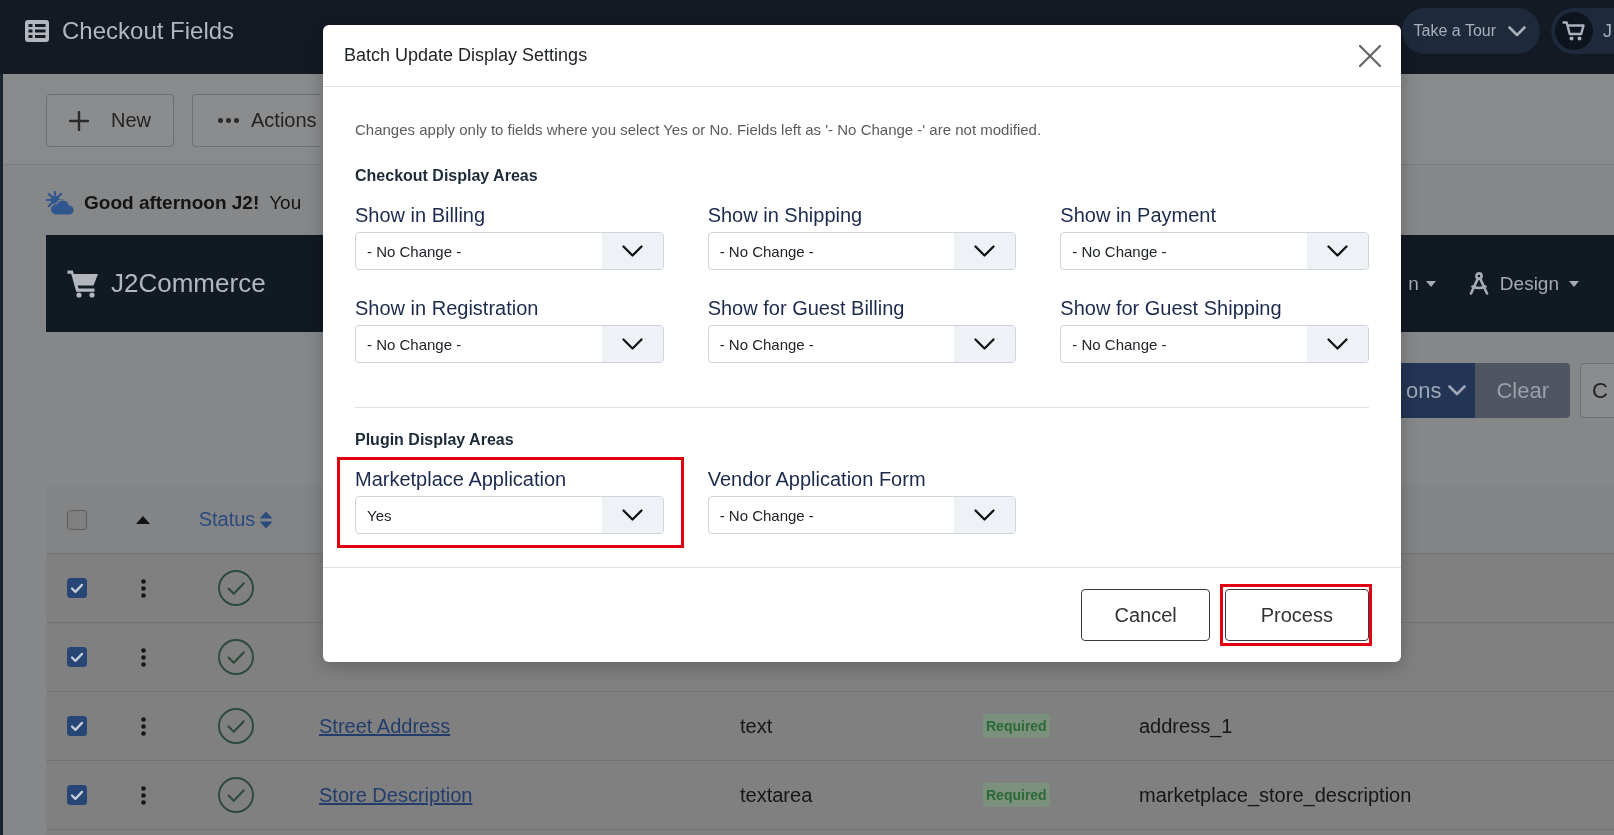 Image resolution: width=1614 pixels, height=835 pixels. Describe the element at coordinates (447, 308) in the screenshot. I see `field-label: Show in Registration` at that location.